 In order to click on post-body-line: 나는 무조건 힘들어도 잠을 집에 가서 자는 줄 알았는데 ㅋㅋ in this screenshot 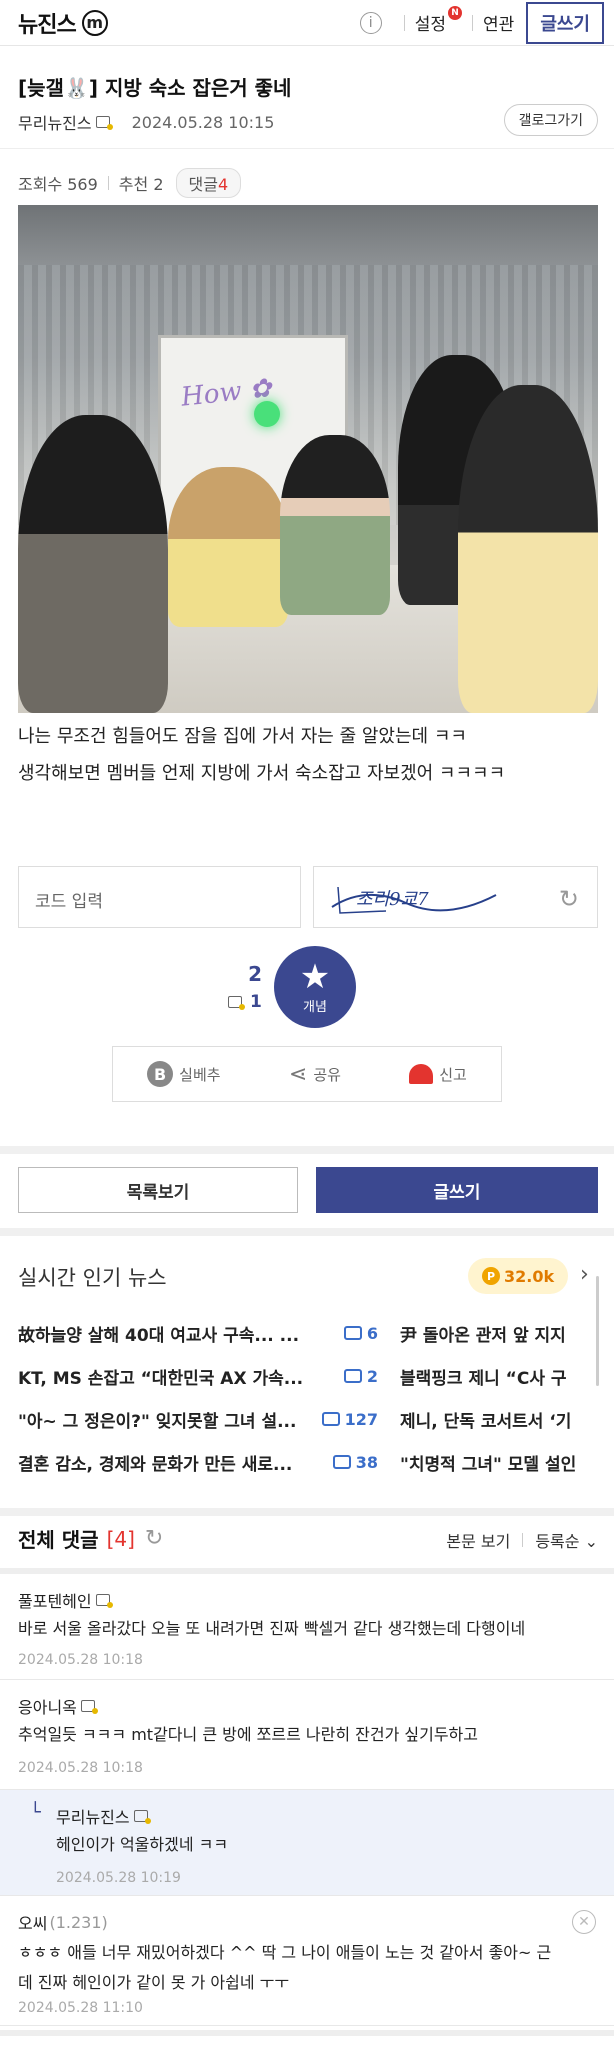, I will do `click(242, 736)`.